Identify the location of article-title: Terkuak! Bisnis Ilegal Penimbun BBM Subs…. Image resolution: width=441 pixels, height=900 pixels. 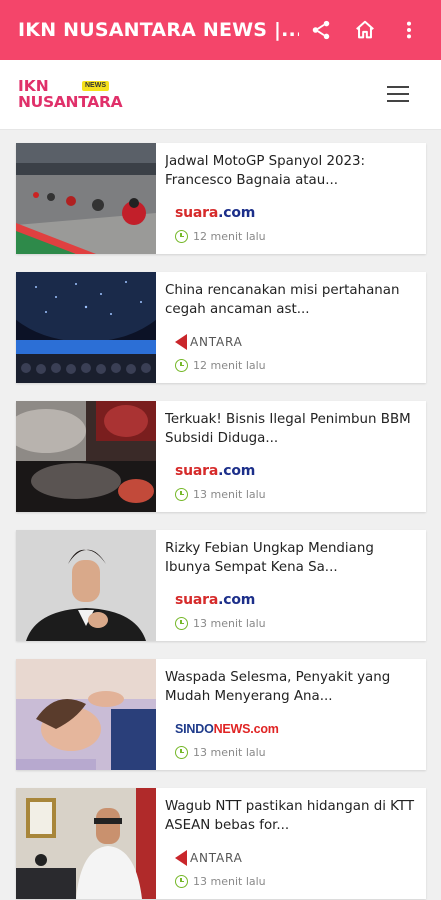
(291, 429).